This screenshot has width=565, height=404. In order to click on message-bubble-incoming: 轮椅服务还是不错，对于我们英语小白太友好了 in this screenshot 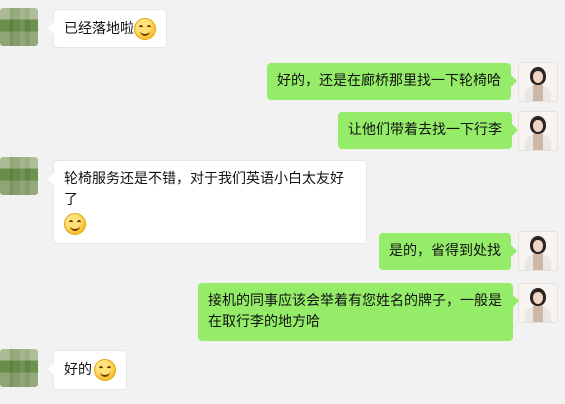, I will do `click(207, 202)`.